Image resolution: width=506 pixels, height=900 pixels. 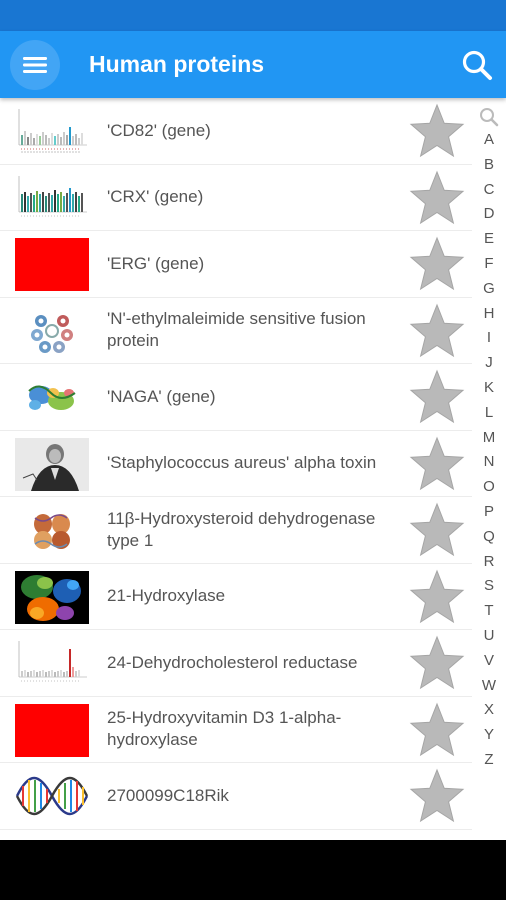 What do you see at coordinates (489, 611) in the screenshot?
I see `index-letter: T` at bounding box center [489, 611].